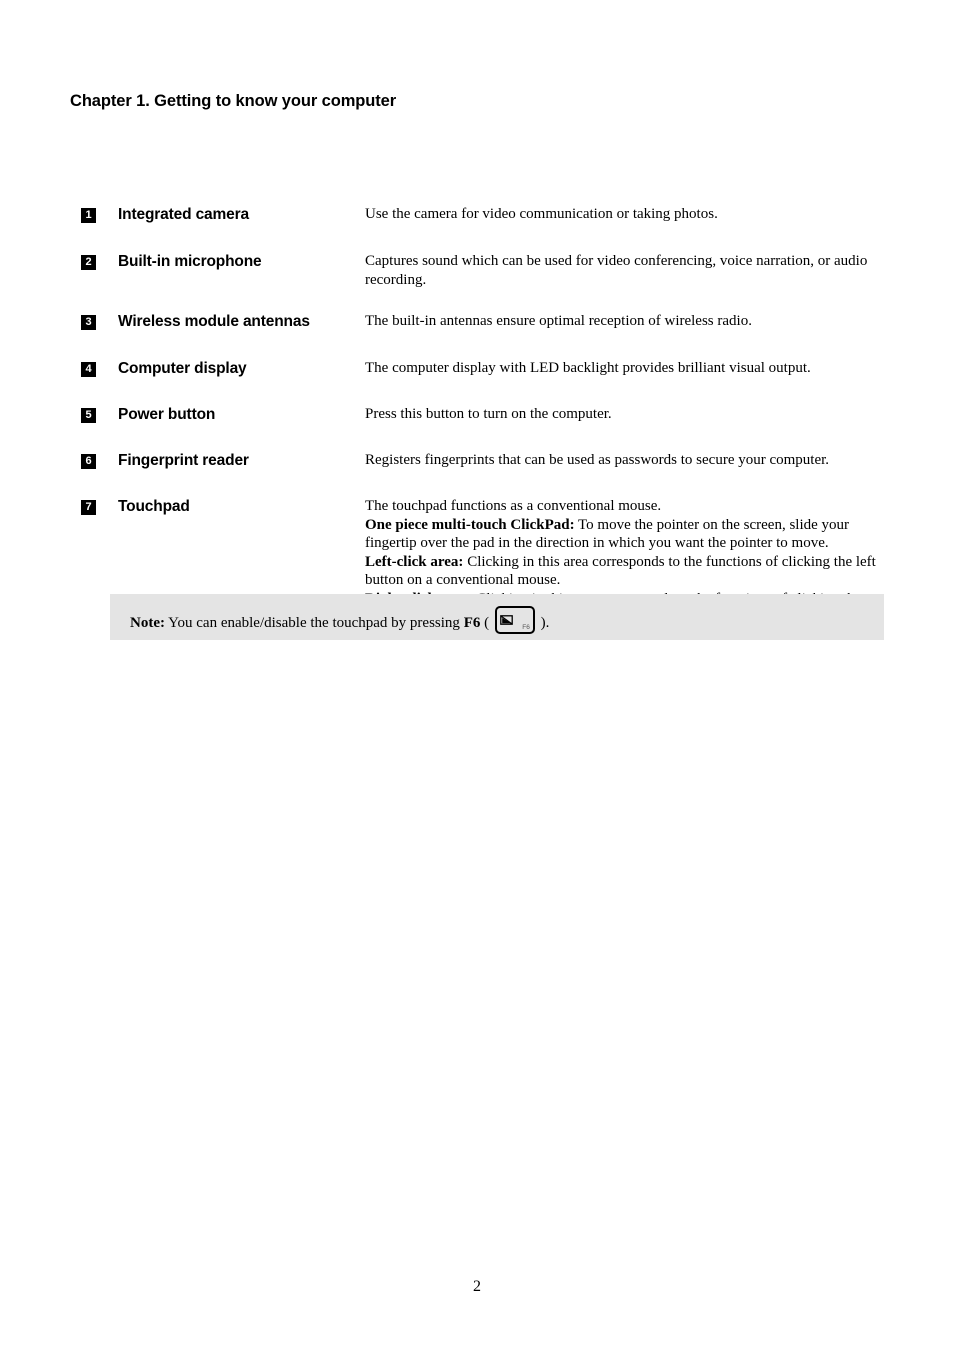  I want to click on item-number-badge: 7, so click(88, 507).